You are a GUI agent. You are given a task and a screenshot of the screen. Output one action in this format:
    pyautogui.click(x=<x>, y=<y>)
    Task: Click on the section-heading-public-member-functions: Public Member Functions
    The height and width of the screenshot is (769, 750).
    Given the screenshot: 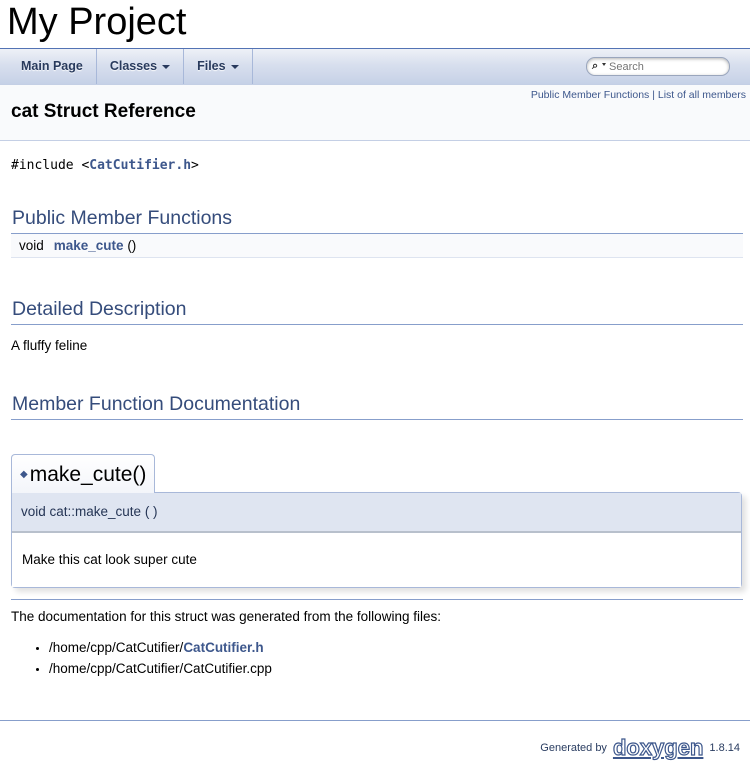 What is the action you would take?
    pyautogui.click(x=377, y=220)
    